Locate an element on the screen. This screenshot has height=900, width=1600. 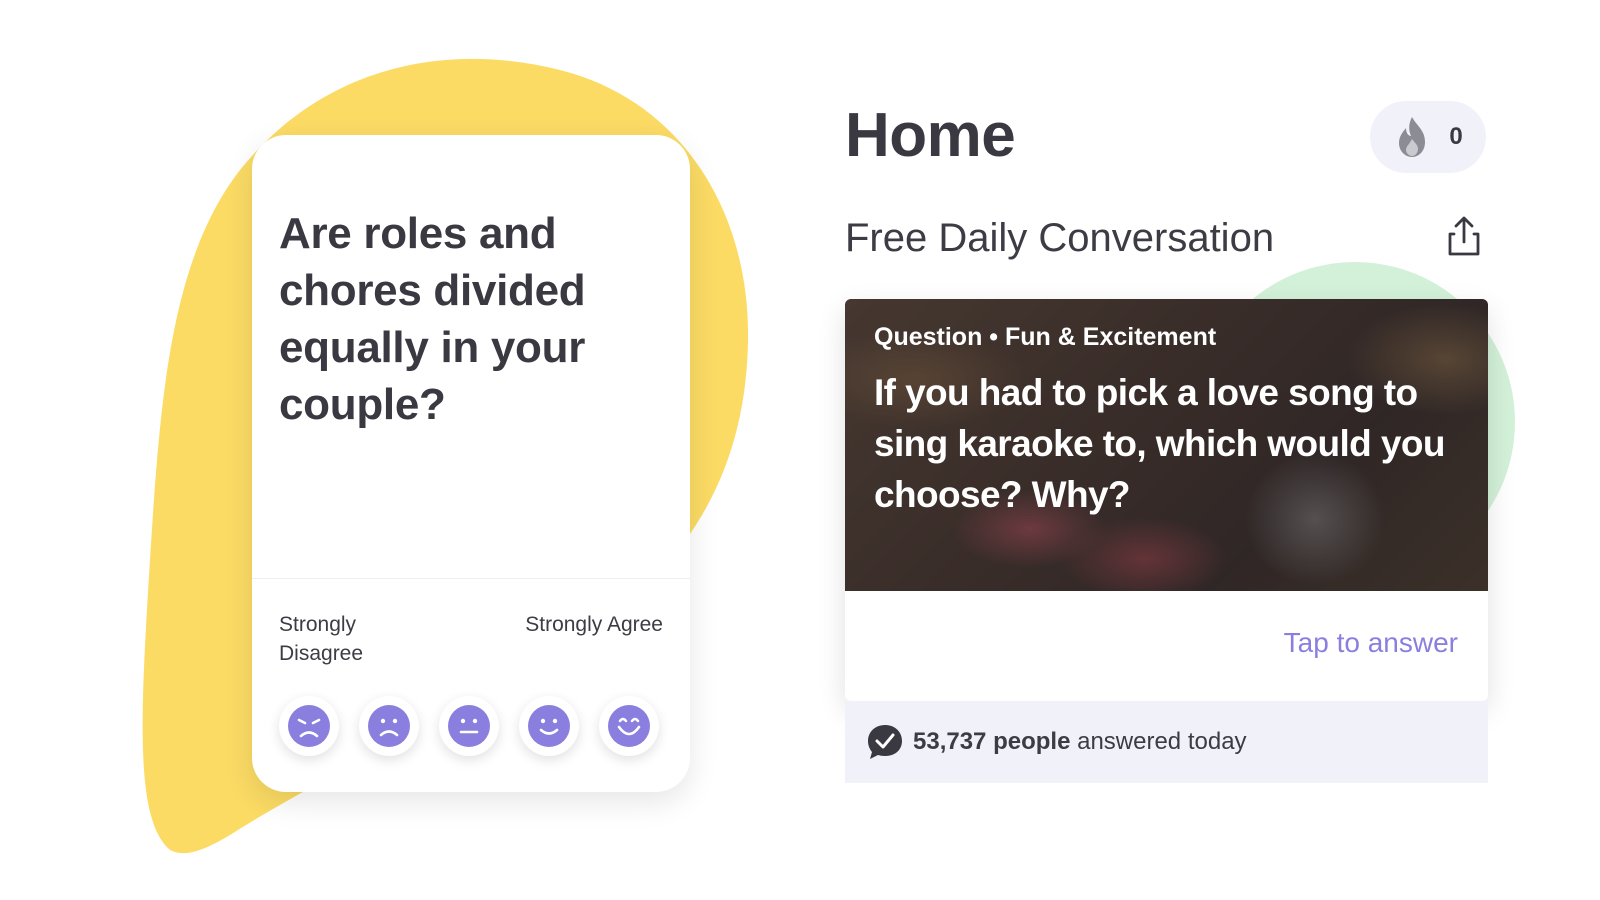
answer-neutral-button is located at coordinates (469, 726).